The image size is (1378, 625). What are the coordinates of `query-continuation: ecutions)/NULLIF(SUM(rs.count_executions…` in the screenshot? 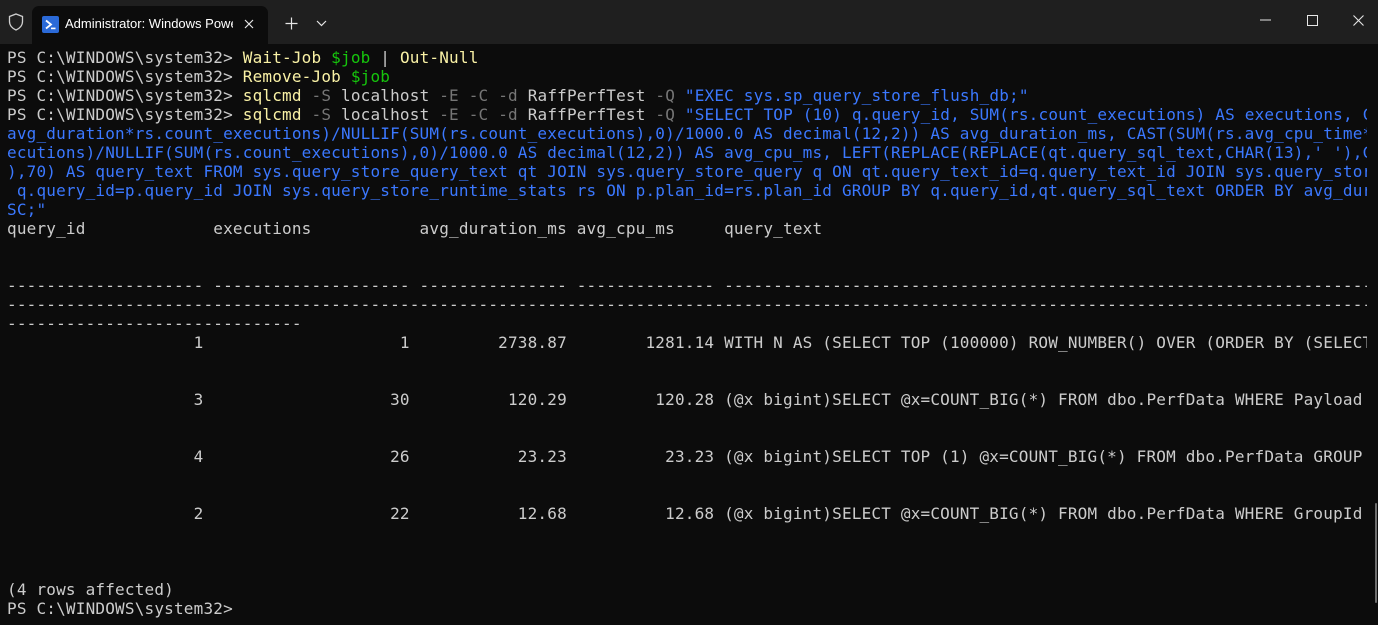 It's located at (687, 152).